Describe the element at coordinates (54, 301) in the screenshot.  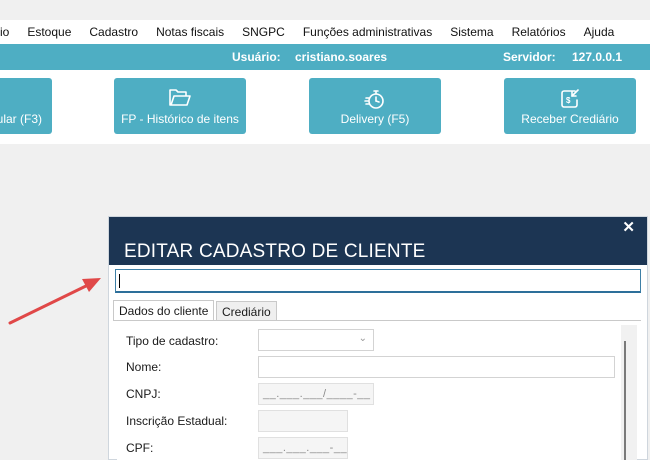
I see `red-arrow-icon` at that location.